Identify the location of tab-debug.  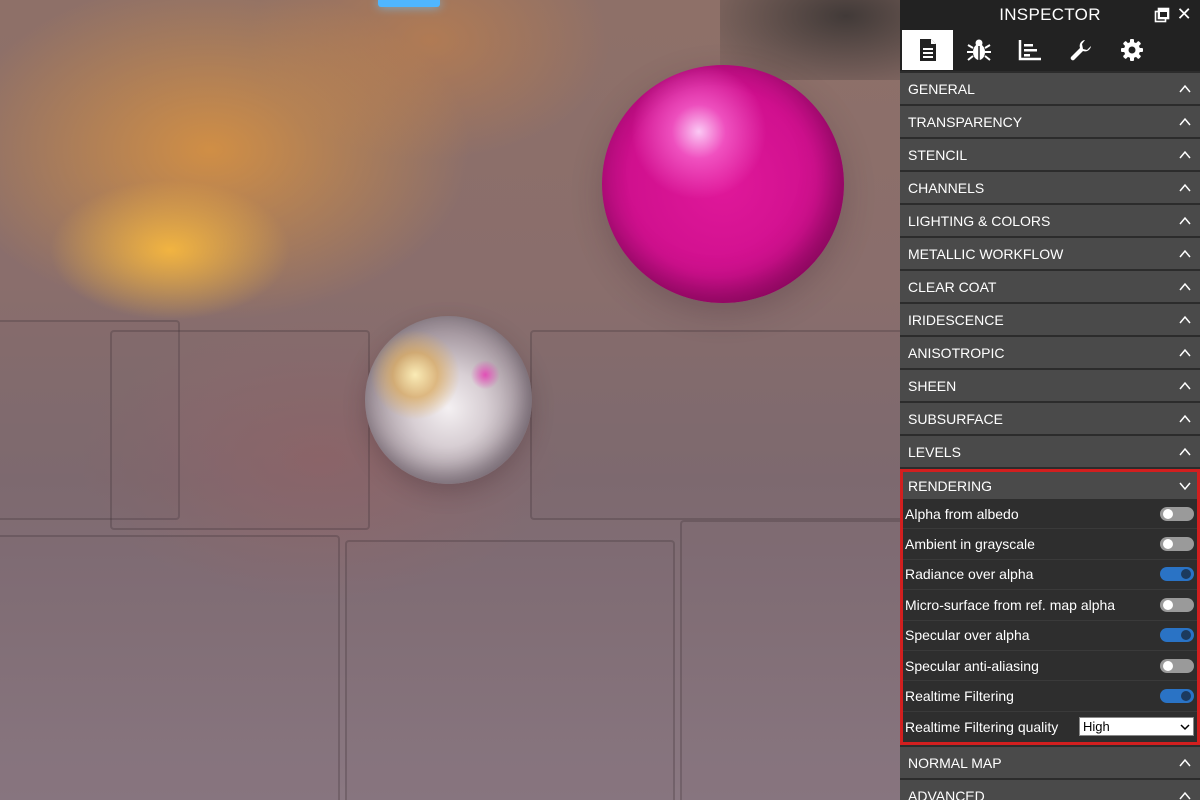
(978, 50).